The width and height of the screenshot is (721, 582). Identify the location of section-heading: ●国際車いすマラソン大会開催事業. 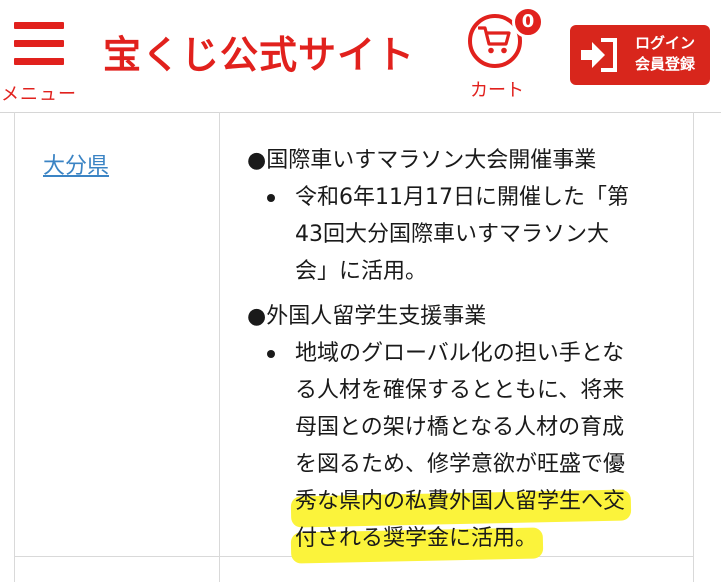
(422, 160).